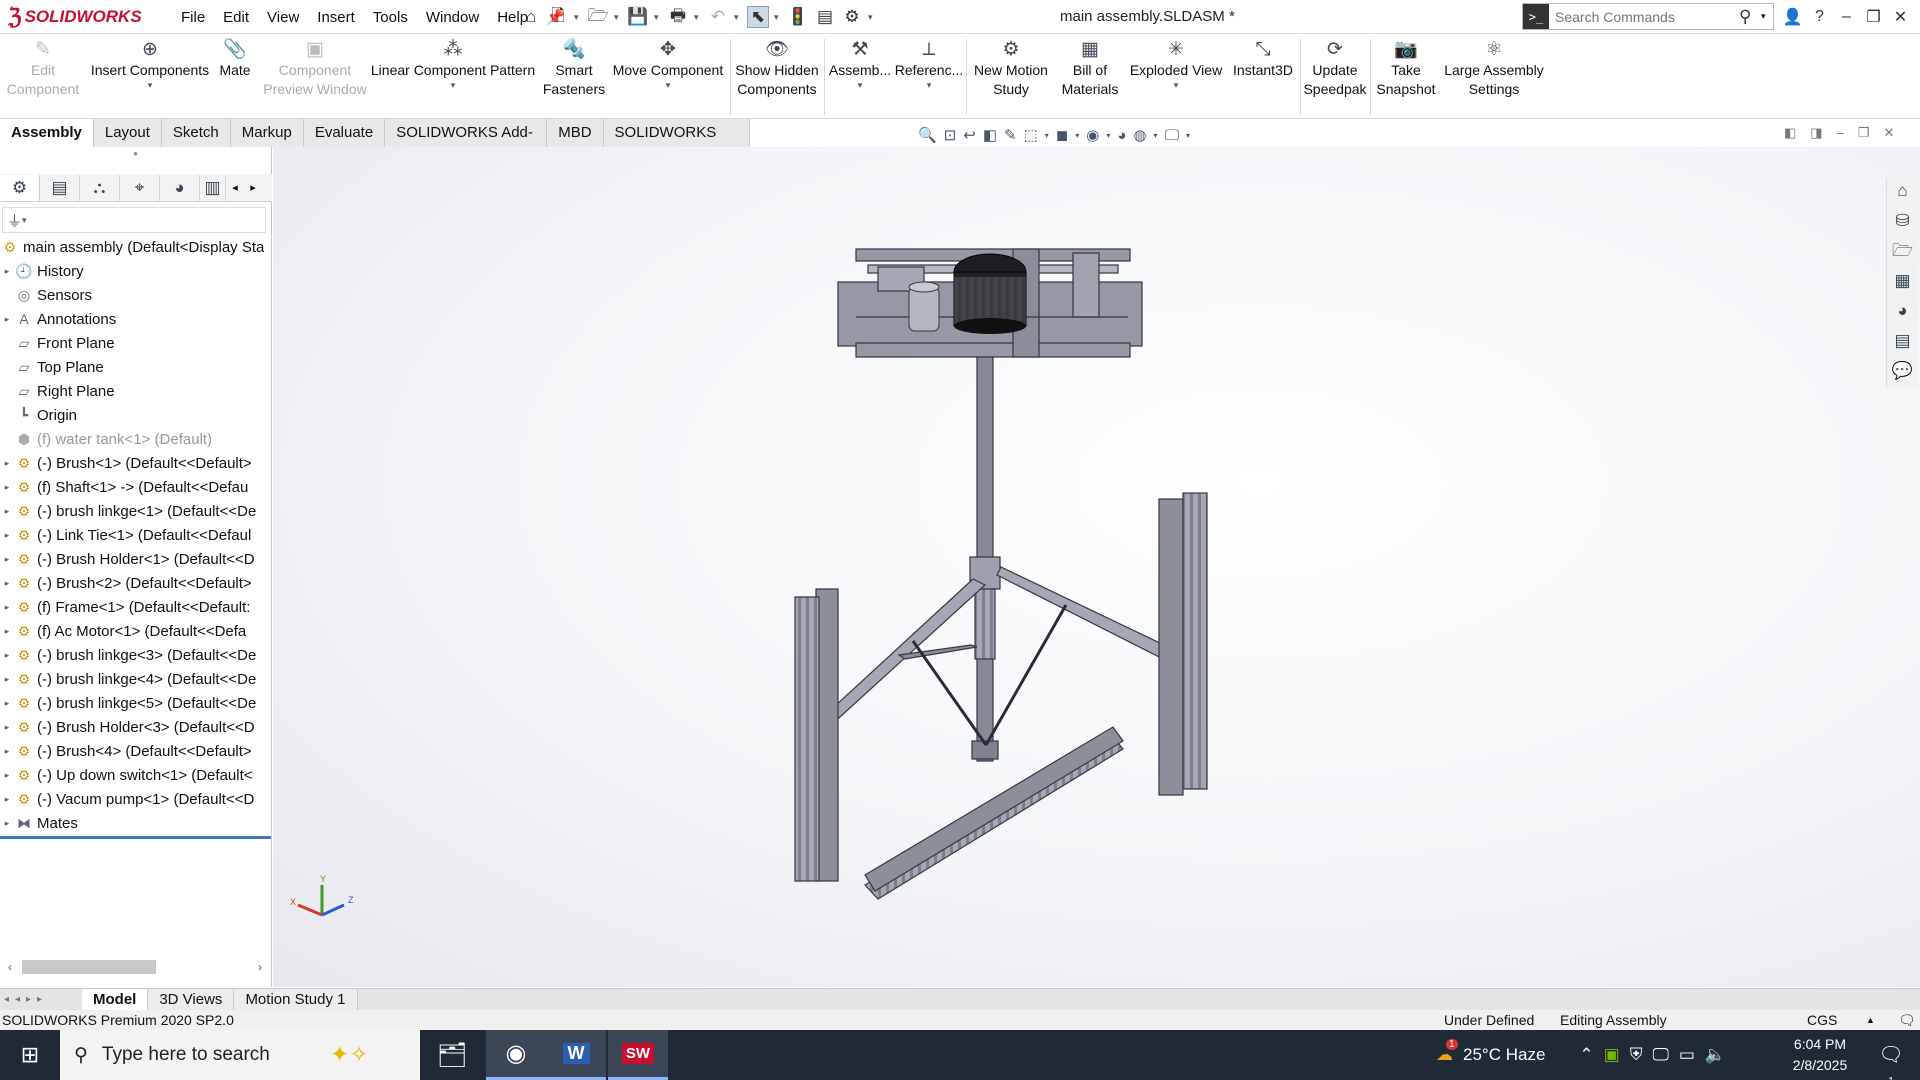 The image size is (1920, 1080). I want to click on menu-edit: Edit, so click(236, 17).